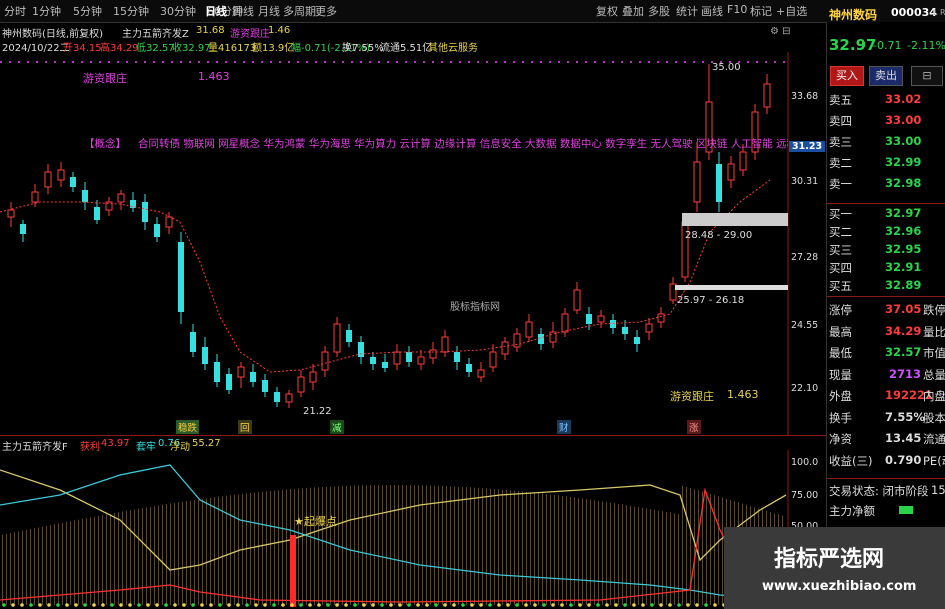  Describe the element at coordinates (840, 214) in the screenshot. I see `quote-row-label: 买一` at that location.